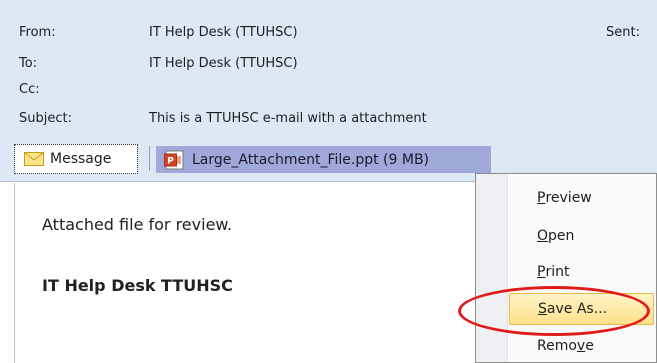  I want to click on subject-label: Subject:, so click(45, 118).